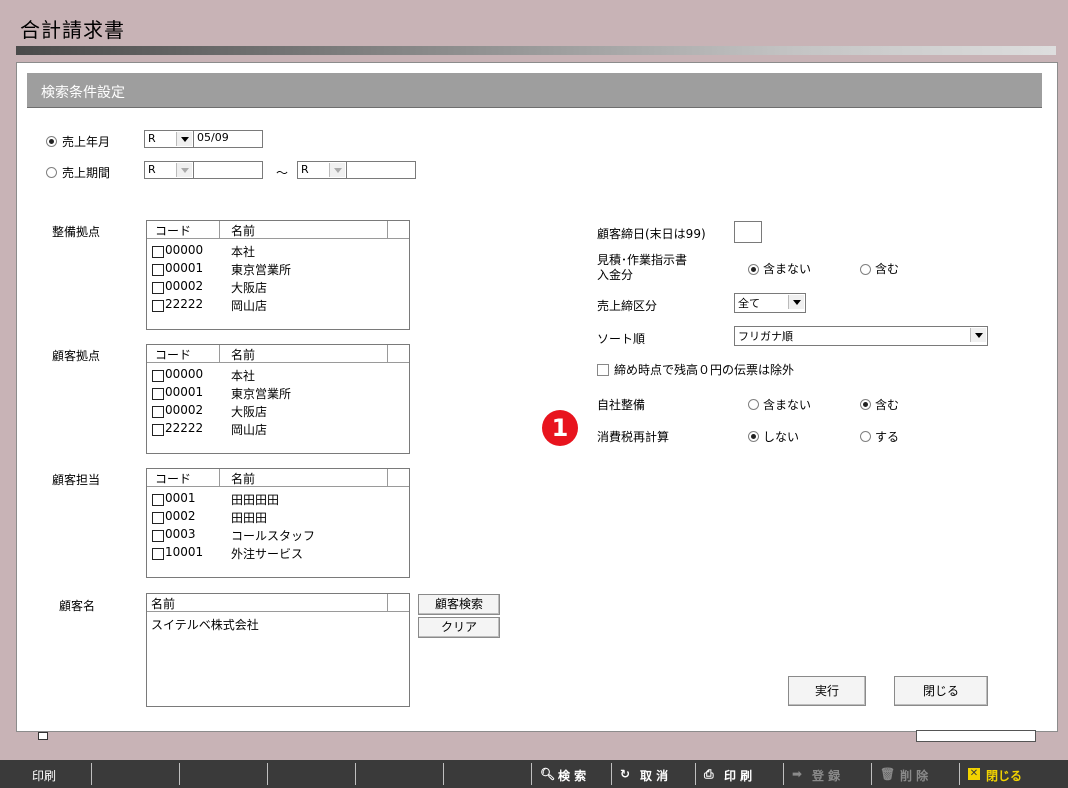 This screenshot has height=788, width=1068. What do you see at coordinates (797, 774) in the screenshot?
I see `register-icon: ➡` at bounding box center [797, 774].